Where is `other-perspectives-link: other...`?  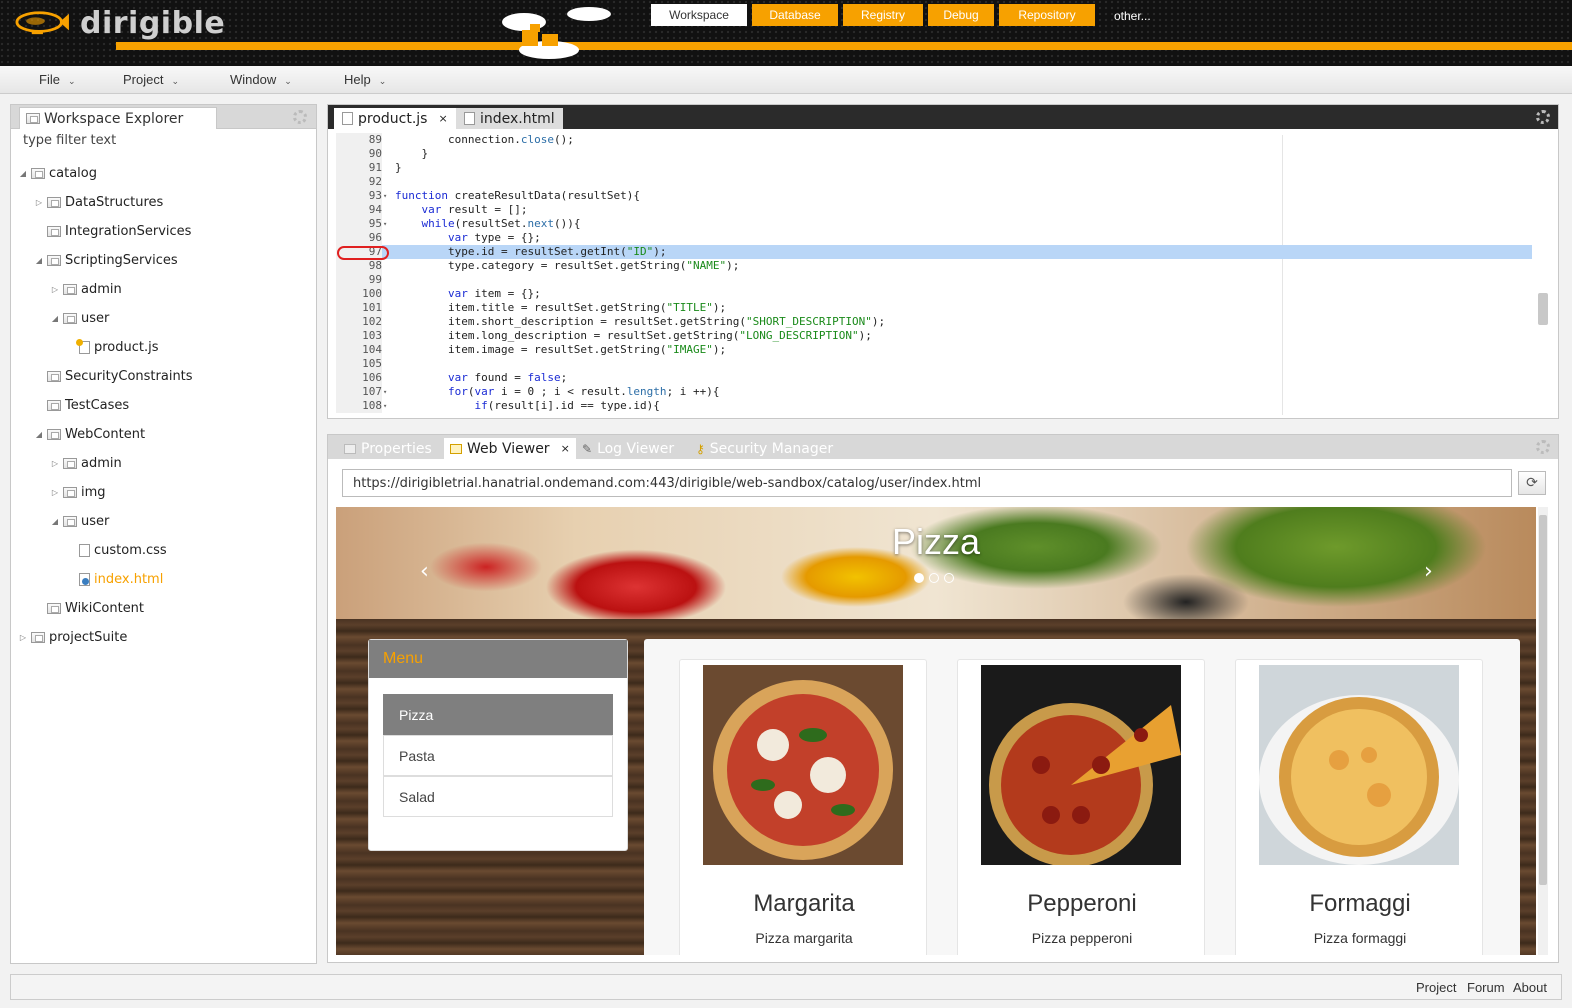 other-perspectives-link: other... is located at coordinates (1132, 16).